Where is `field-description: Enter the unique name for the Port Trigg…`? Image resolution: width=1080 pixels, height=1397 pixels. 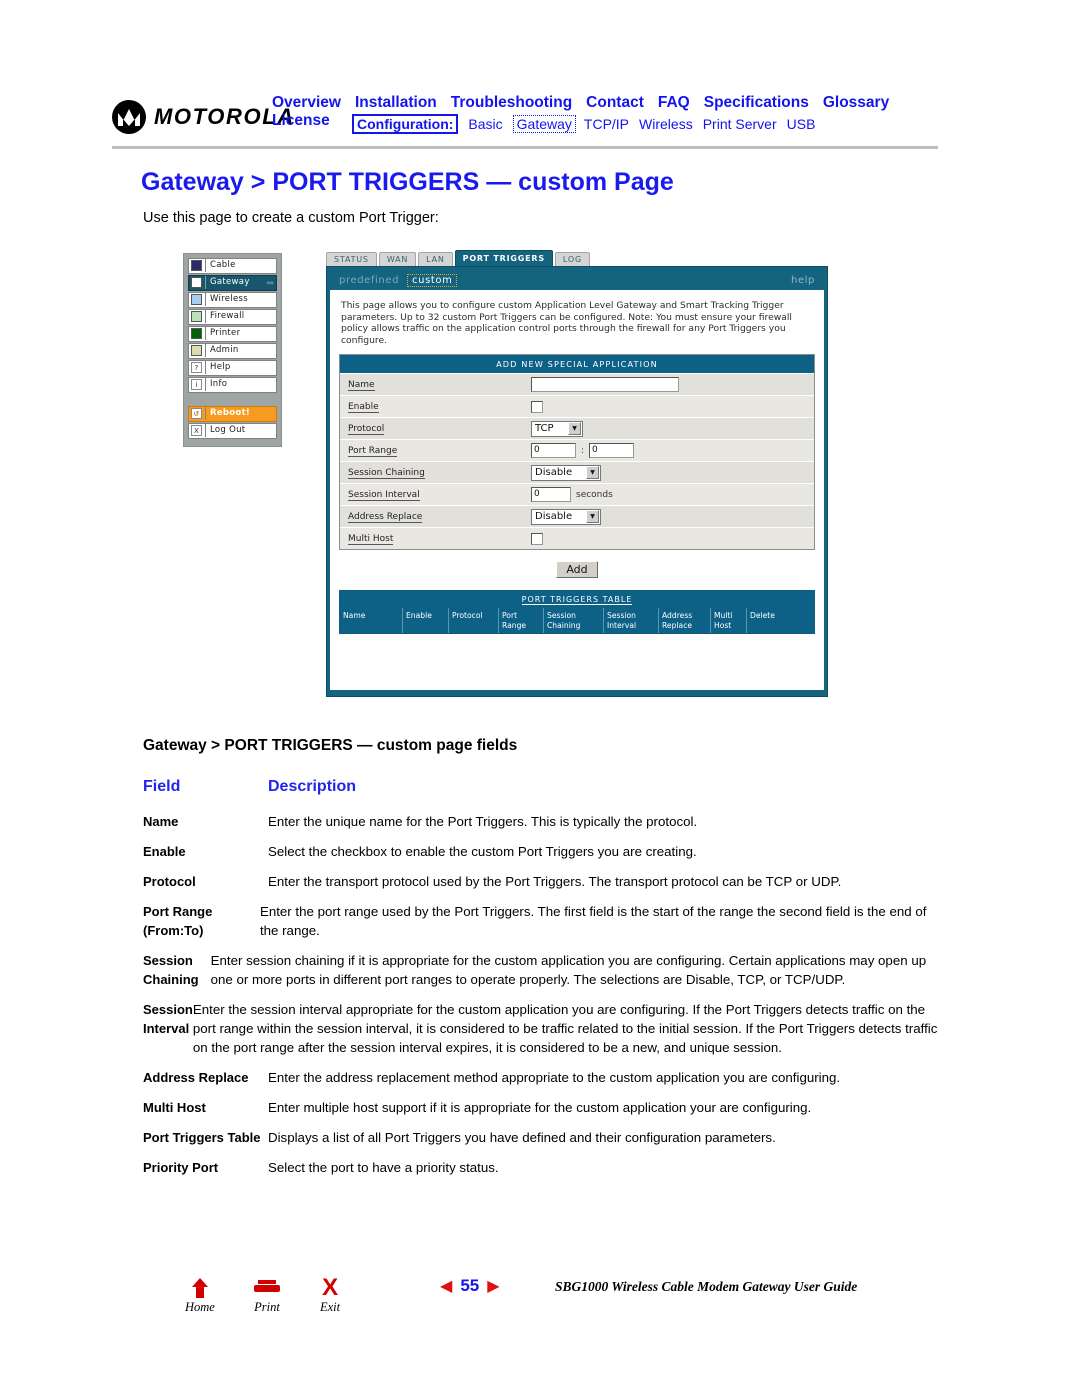
field-description: Enter the unique name for the Port Trigg… is located at coordinates (483, 821).